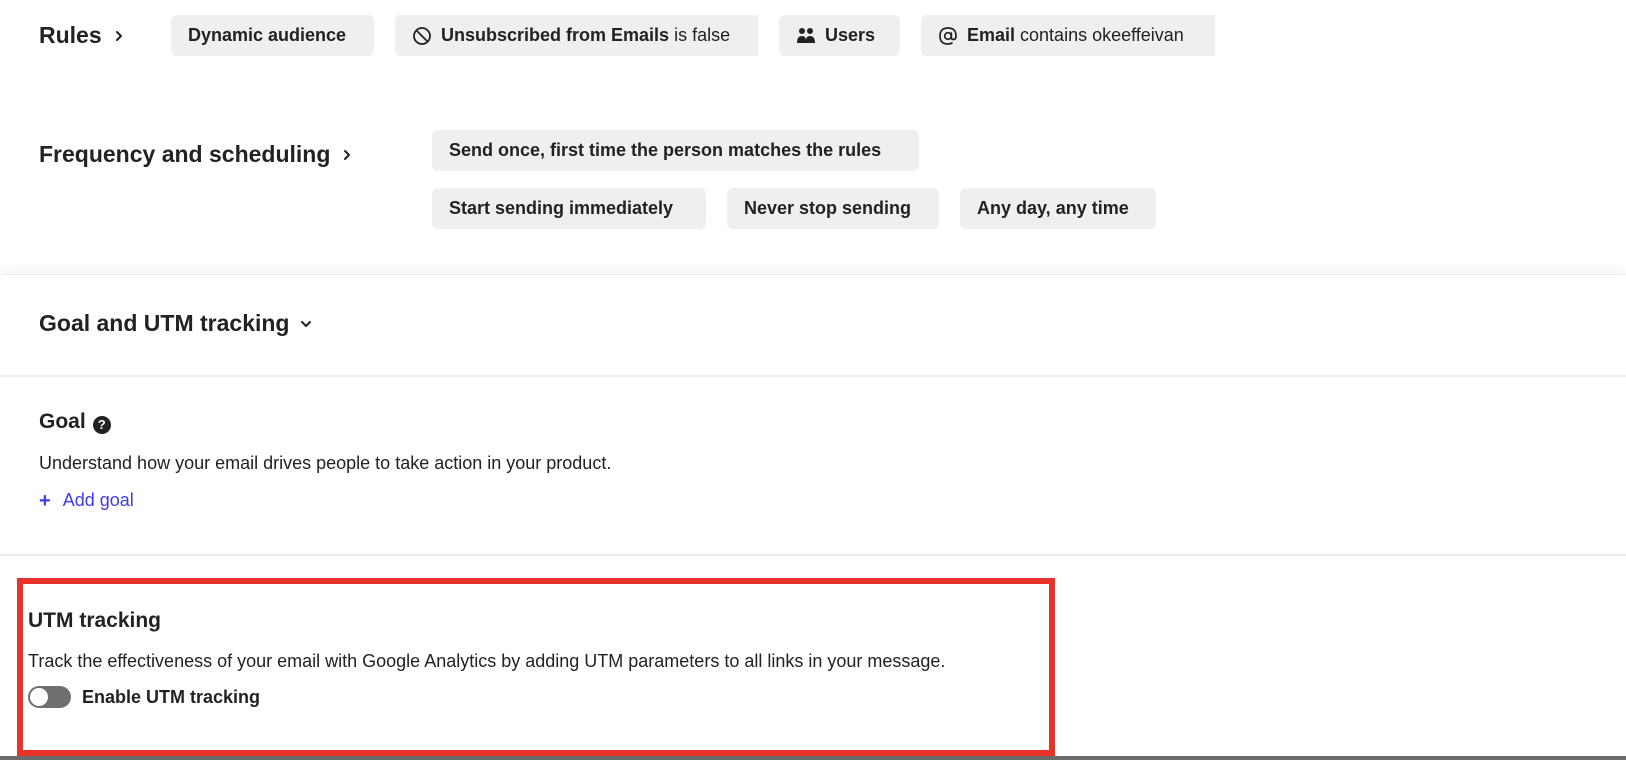 This screenshot has height=760, width=1626. I want to click on rule-chip-unsubscribed: Unsubscribed from Emails is false, so click(576, 35).